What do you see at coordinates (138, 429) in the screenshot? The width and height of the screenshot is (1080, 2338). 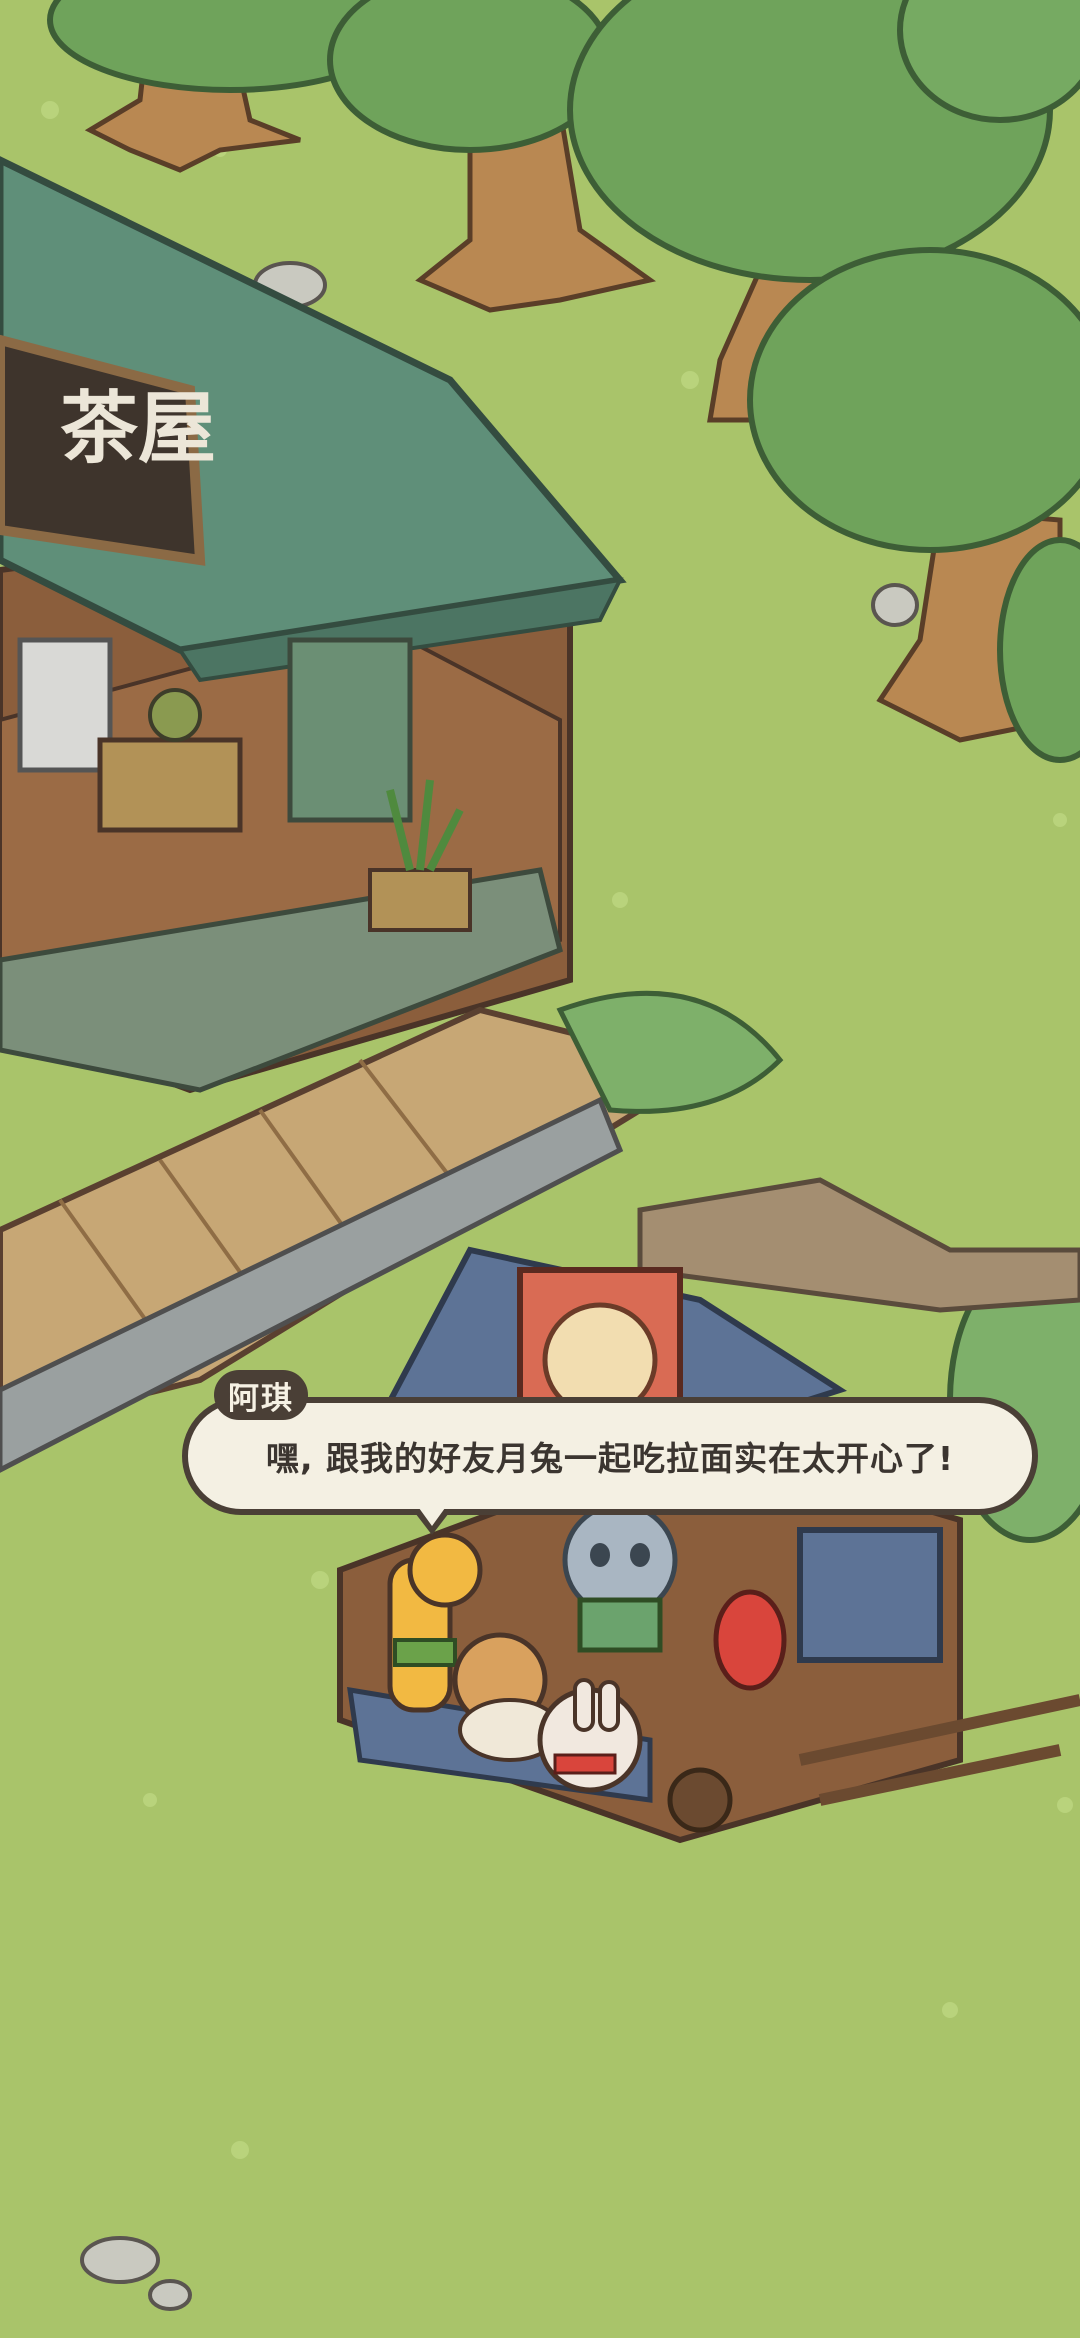 I see `tea-house-sign: 茶屋` at bounding box center [138, 429].